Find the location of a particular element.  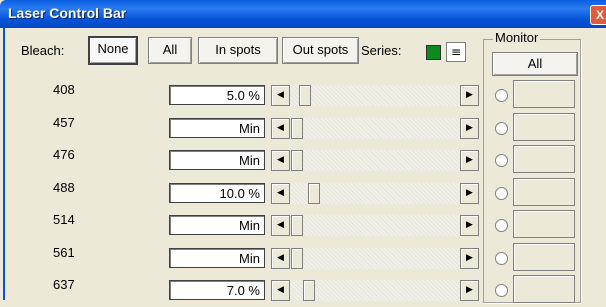

series-color-swatch is located at coordinates (433, 52).